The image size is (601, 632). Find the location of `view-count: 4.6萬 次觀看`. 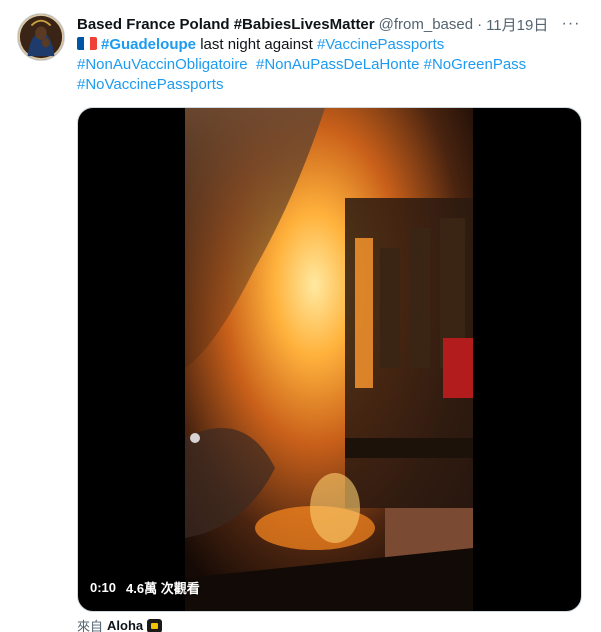

view-count: 4.6萬 次觀看 is located at coordinates (163, 588).